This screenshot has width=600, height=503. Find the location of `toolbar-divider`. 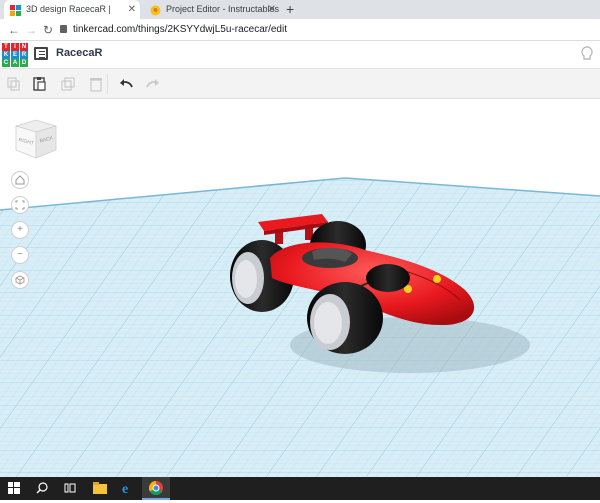

toolbar-divider is located at coordinates (107, 84).